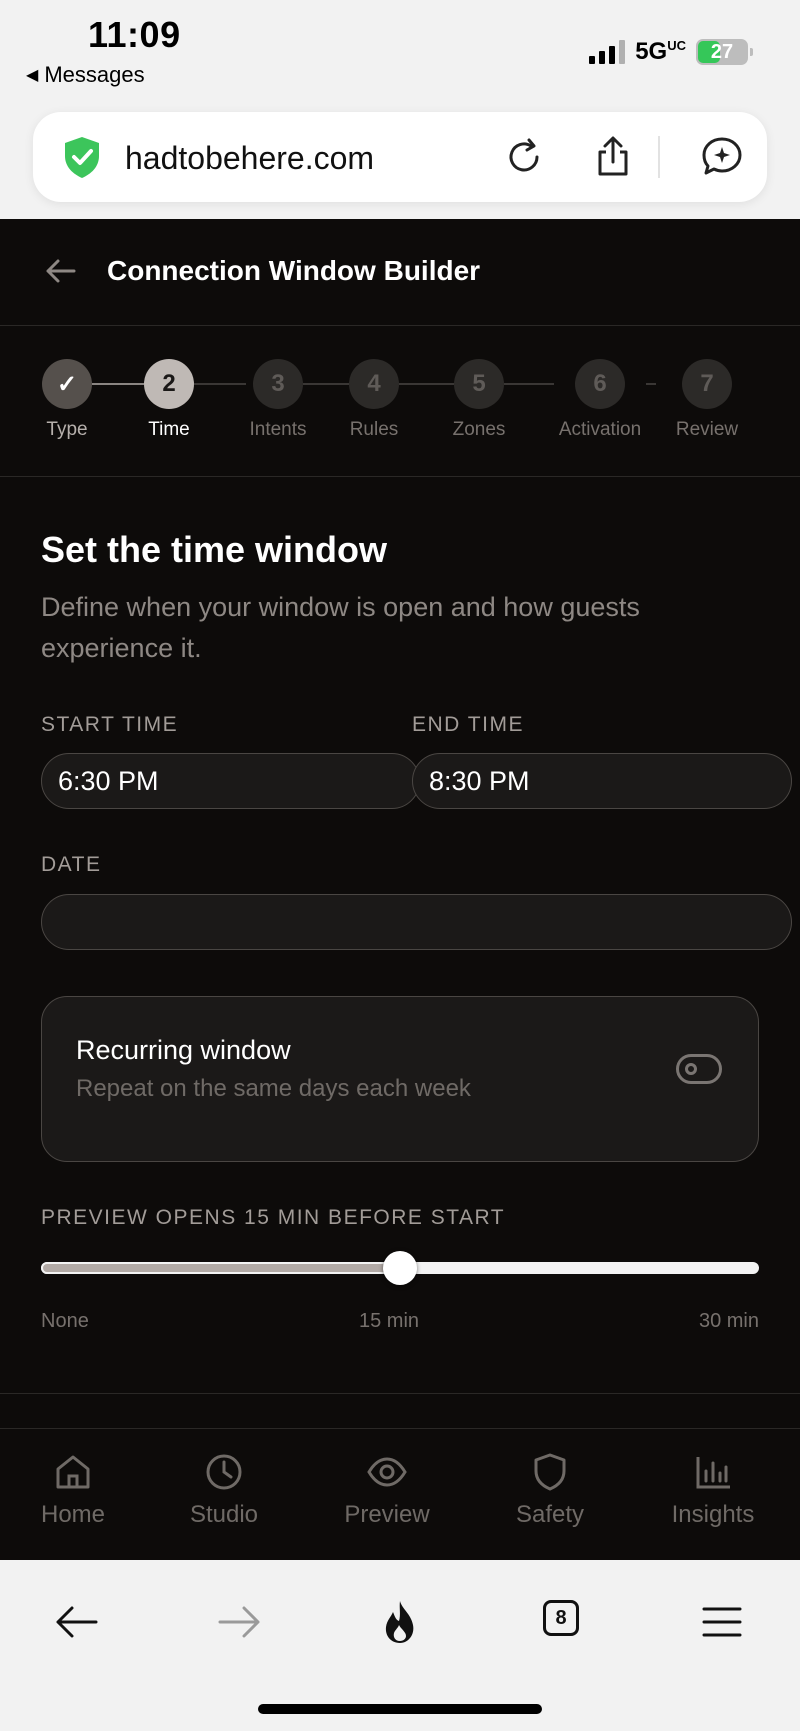  Describe the element at coordinates (273, 1088) in the screenshot. I see `recurring-subtitle: Repeat on the same days each week` at that location.